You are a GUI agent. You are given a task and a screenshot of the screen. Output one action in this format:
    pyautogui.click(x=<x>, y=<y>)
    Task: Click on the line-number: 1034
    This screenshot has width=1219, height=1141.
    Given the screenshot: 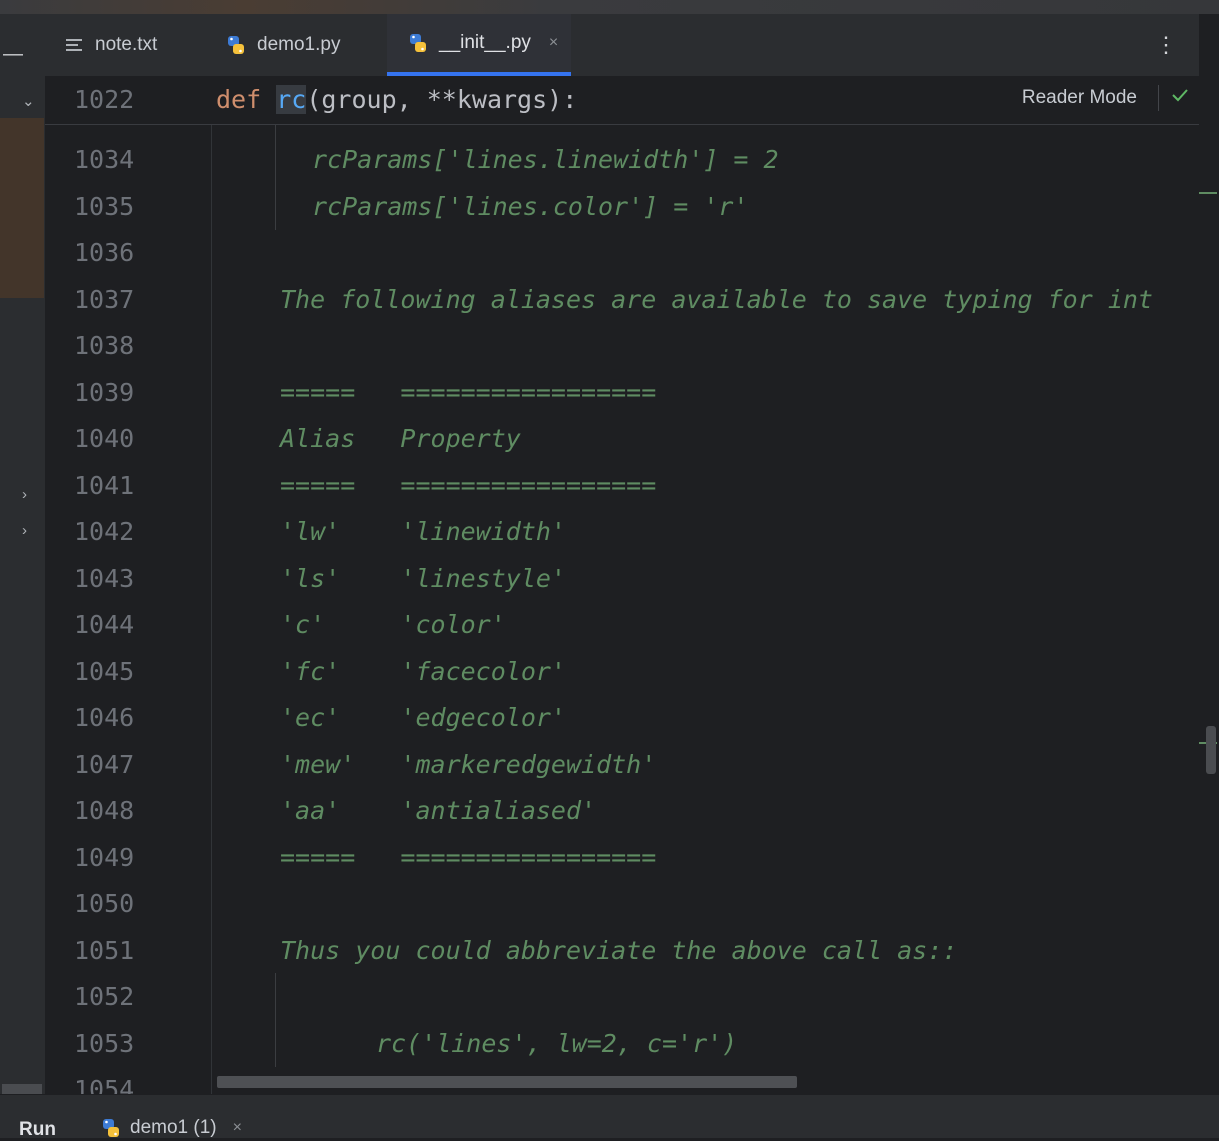 What is the action you would take?
    pyautogui.click(x=104, y=159)
    